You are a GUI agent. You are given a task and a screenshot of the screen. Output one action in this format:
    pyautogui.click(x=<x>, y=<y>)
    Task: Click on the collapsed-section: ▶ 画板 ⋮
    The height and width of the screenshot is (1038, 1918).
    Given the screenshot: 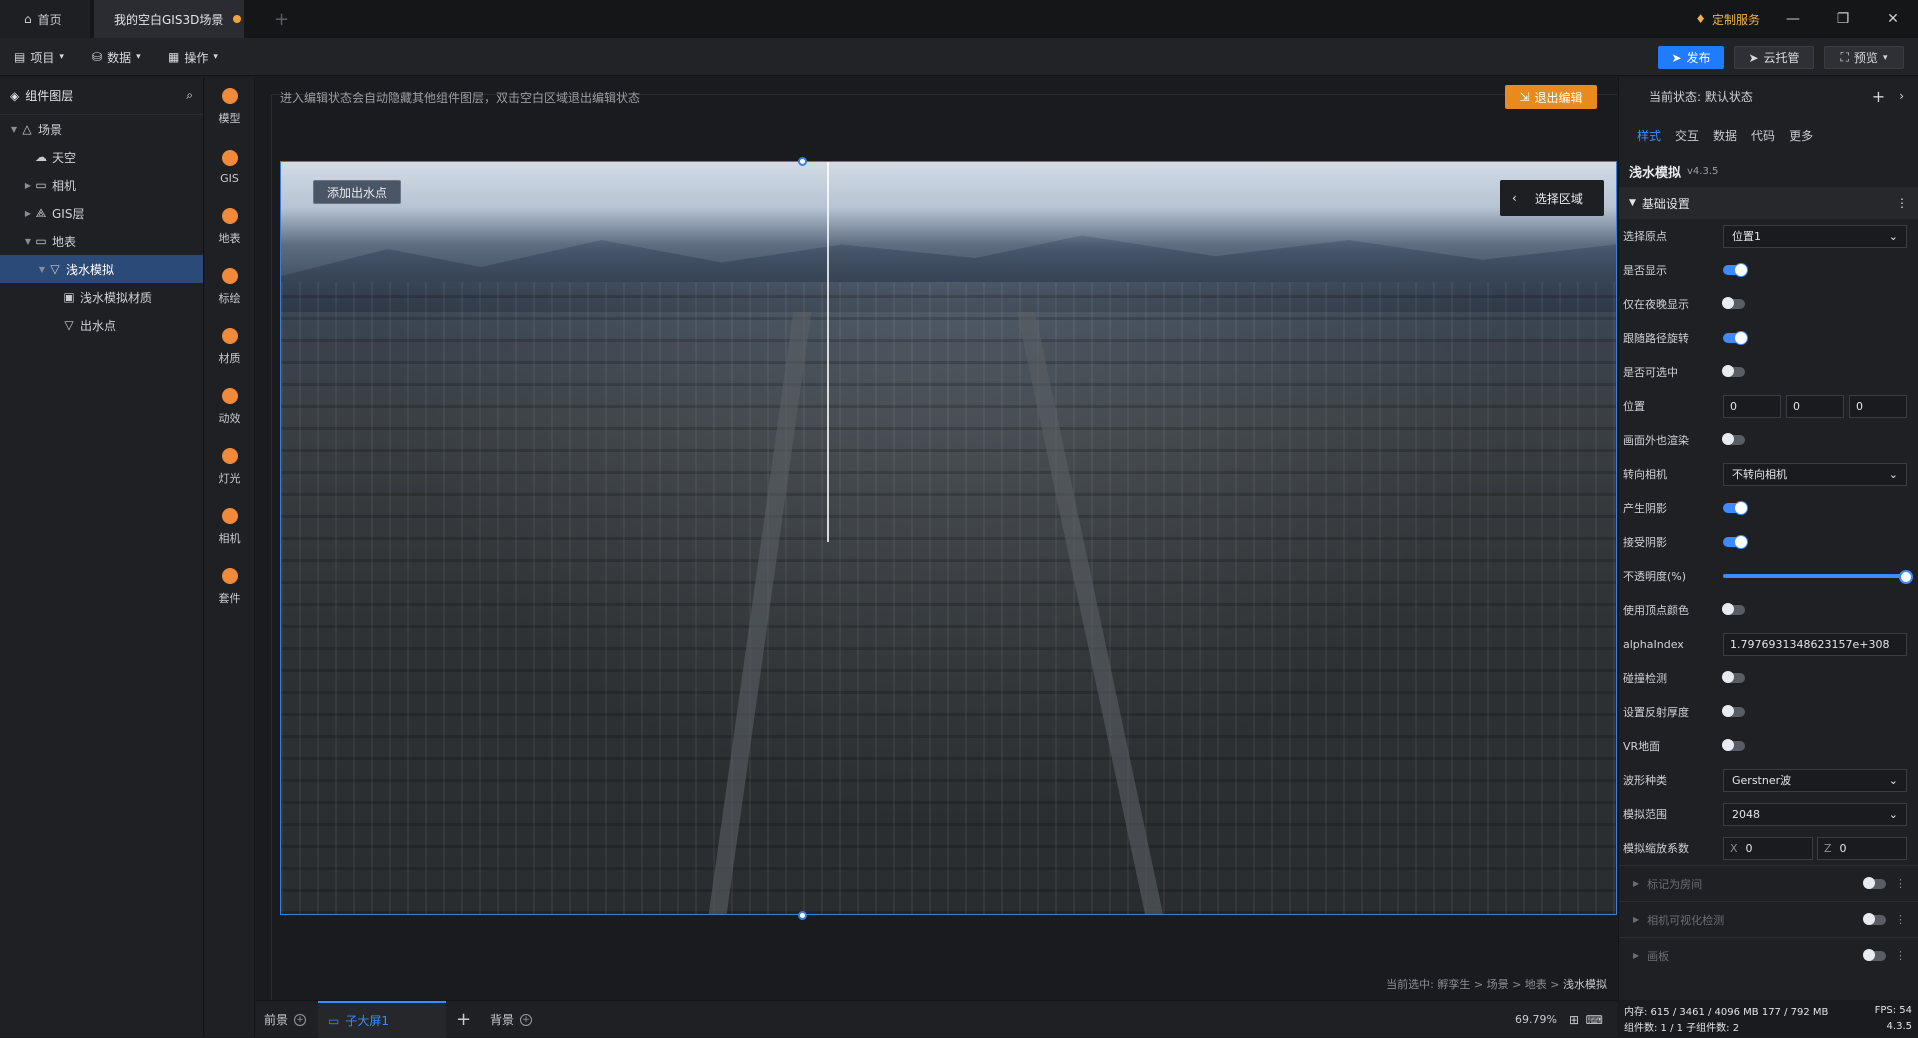 What is the action you would take?
    pyautogui.click(x=1768, y=955)
    